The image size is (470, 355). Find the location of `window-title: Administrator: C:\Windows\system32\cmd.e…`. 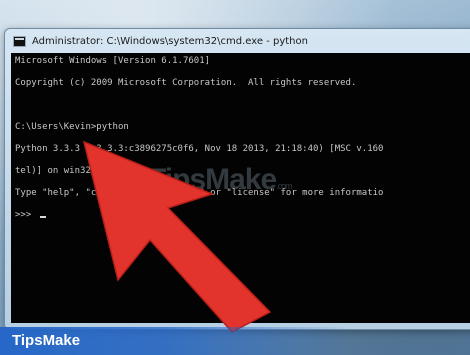

window-title: Administrator: C:\Windows\system32\cmd.e… is located at coordinates (170, 41).